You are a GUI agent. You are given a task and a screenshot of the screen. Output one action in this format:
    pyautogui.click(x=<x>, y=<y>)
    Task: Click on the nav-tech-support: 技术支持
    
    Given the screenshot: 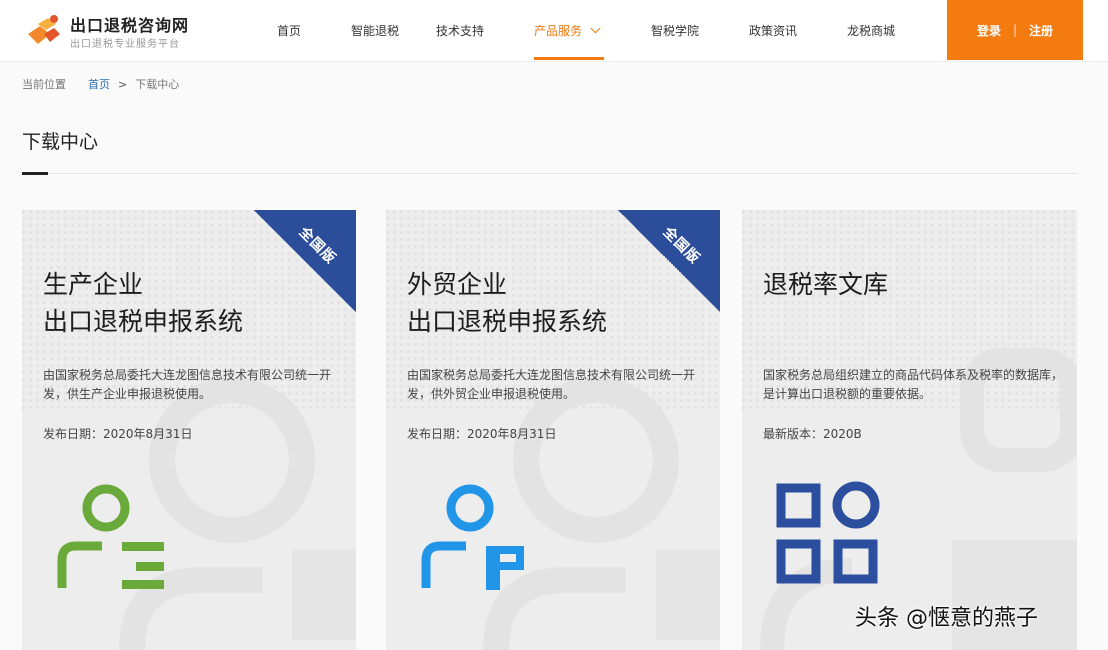 What is the action you would take?
    pyautogui.click(x=460, y=30)
    